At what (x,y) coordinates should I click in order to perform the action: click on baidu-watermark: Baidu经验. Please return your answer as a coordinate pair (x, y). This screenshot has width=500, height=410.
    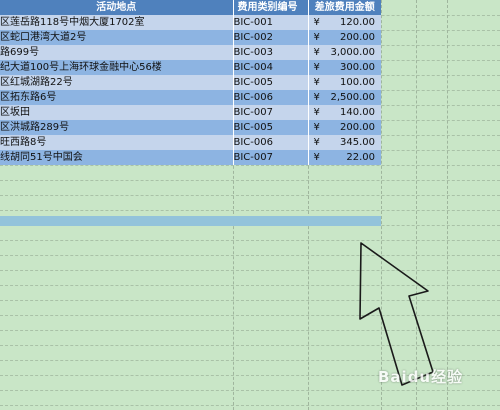
    Looking at the image, I should click on (421, 377).